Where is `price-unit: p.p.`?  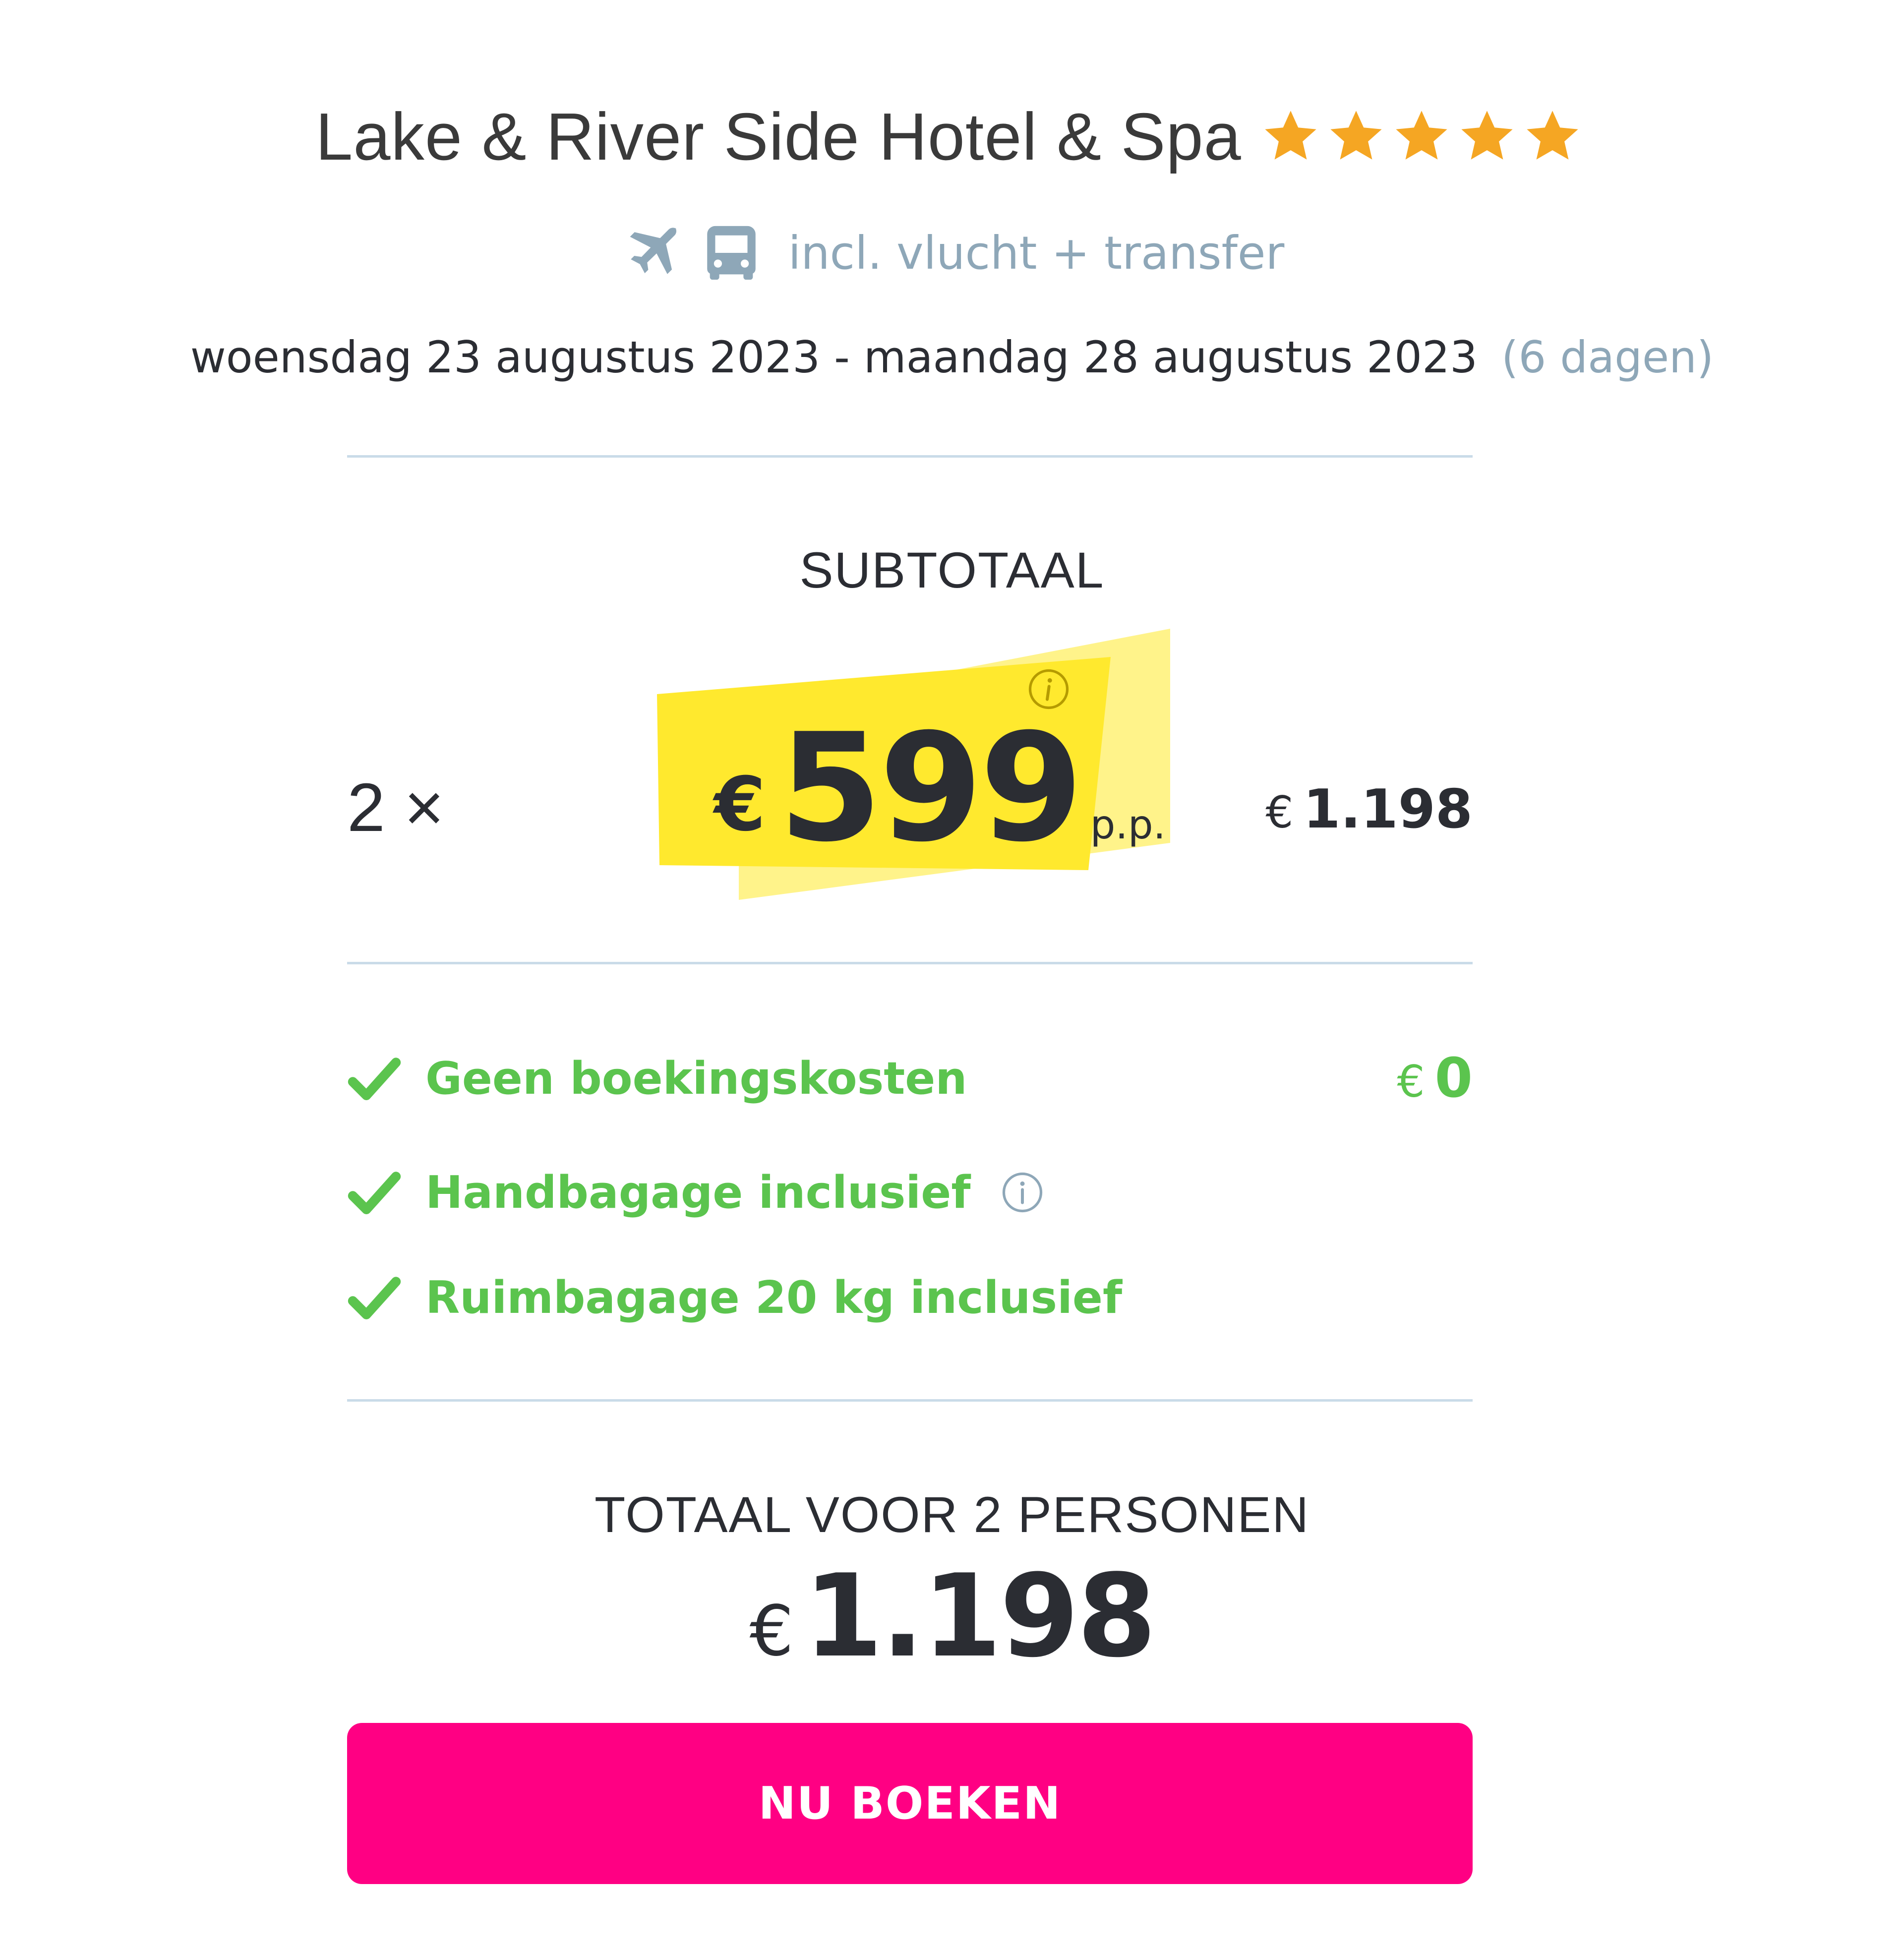 price-unit: p.p. is located at coordinates (1128, 825).